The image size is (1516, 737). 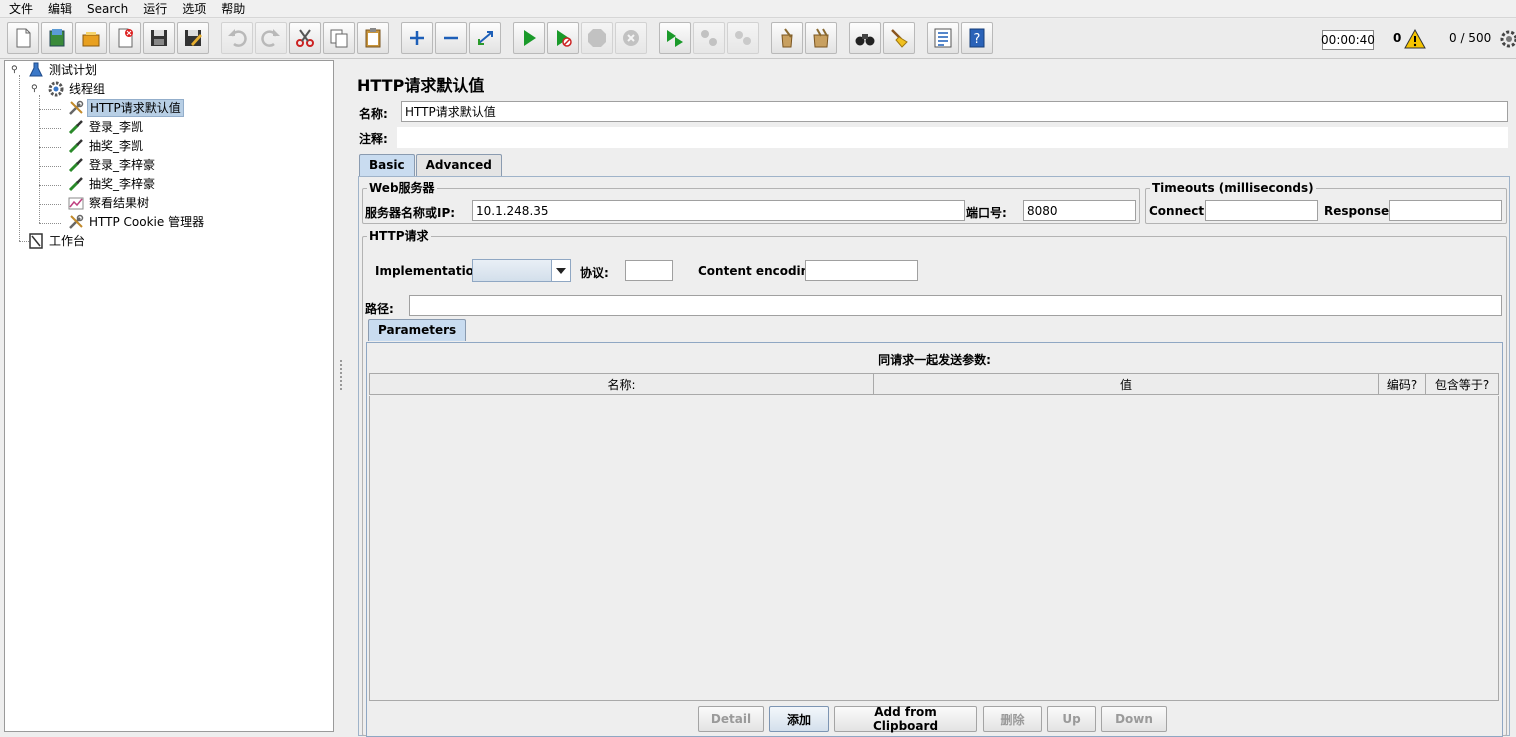 I want to click on port-label: 端口号:, so click(x=986, y=213).